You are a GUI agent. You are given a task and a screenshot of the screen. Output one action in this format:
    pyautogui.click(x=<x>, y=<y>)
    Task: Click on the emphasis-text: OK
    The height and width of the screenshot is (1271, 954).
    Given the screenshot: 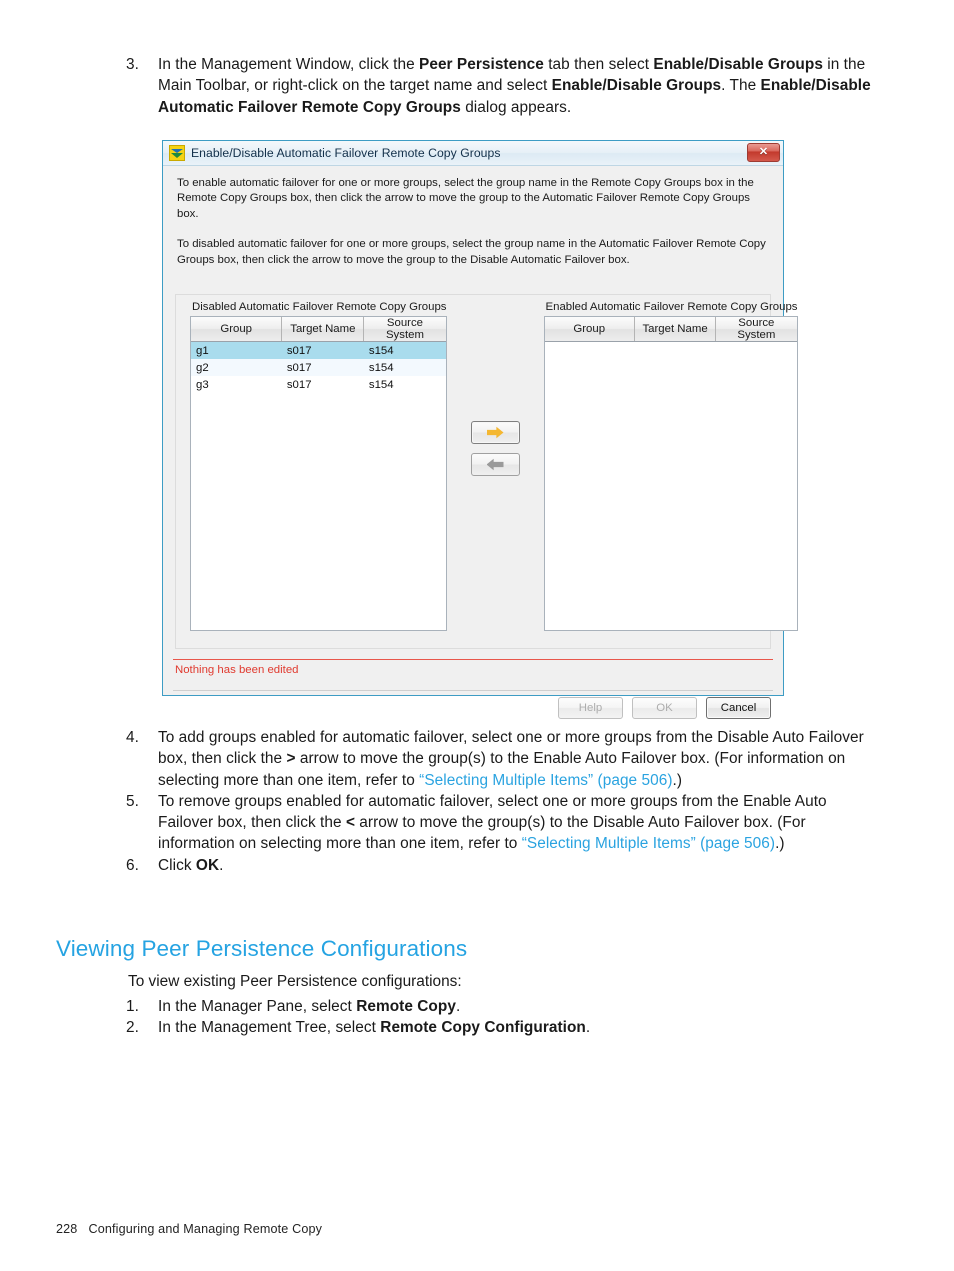 What is the action you would take?
    pyautogui.click(x=207, y=865)
    